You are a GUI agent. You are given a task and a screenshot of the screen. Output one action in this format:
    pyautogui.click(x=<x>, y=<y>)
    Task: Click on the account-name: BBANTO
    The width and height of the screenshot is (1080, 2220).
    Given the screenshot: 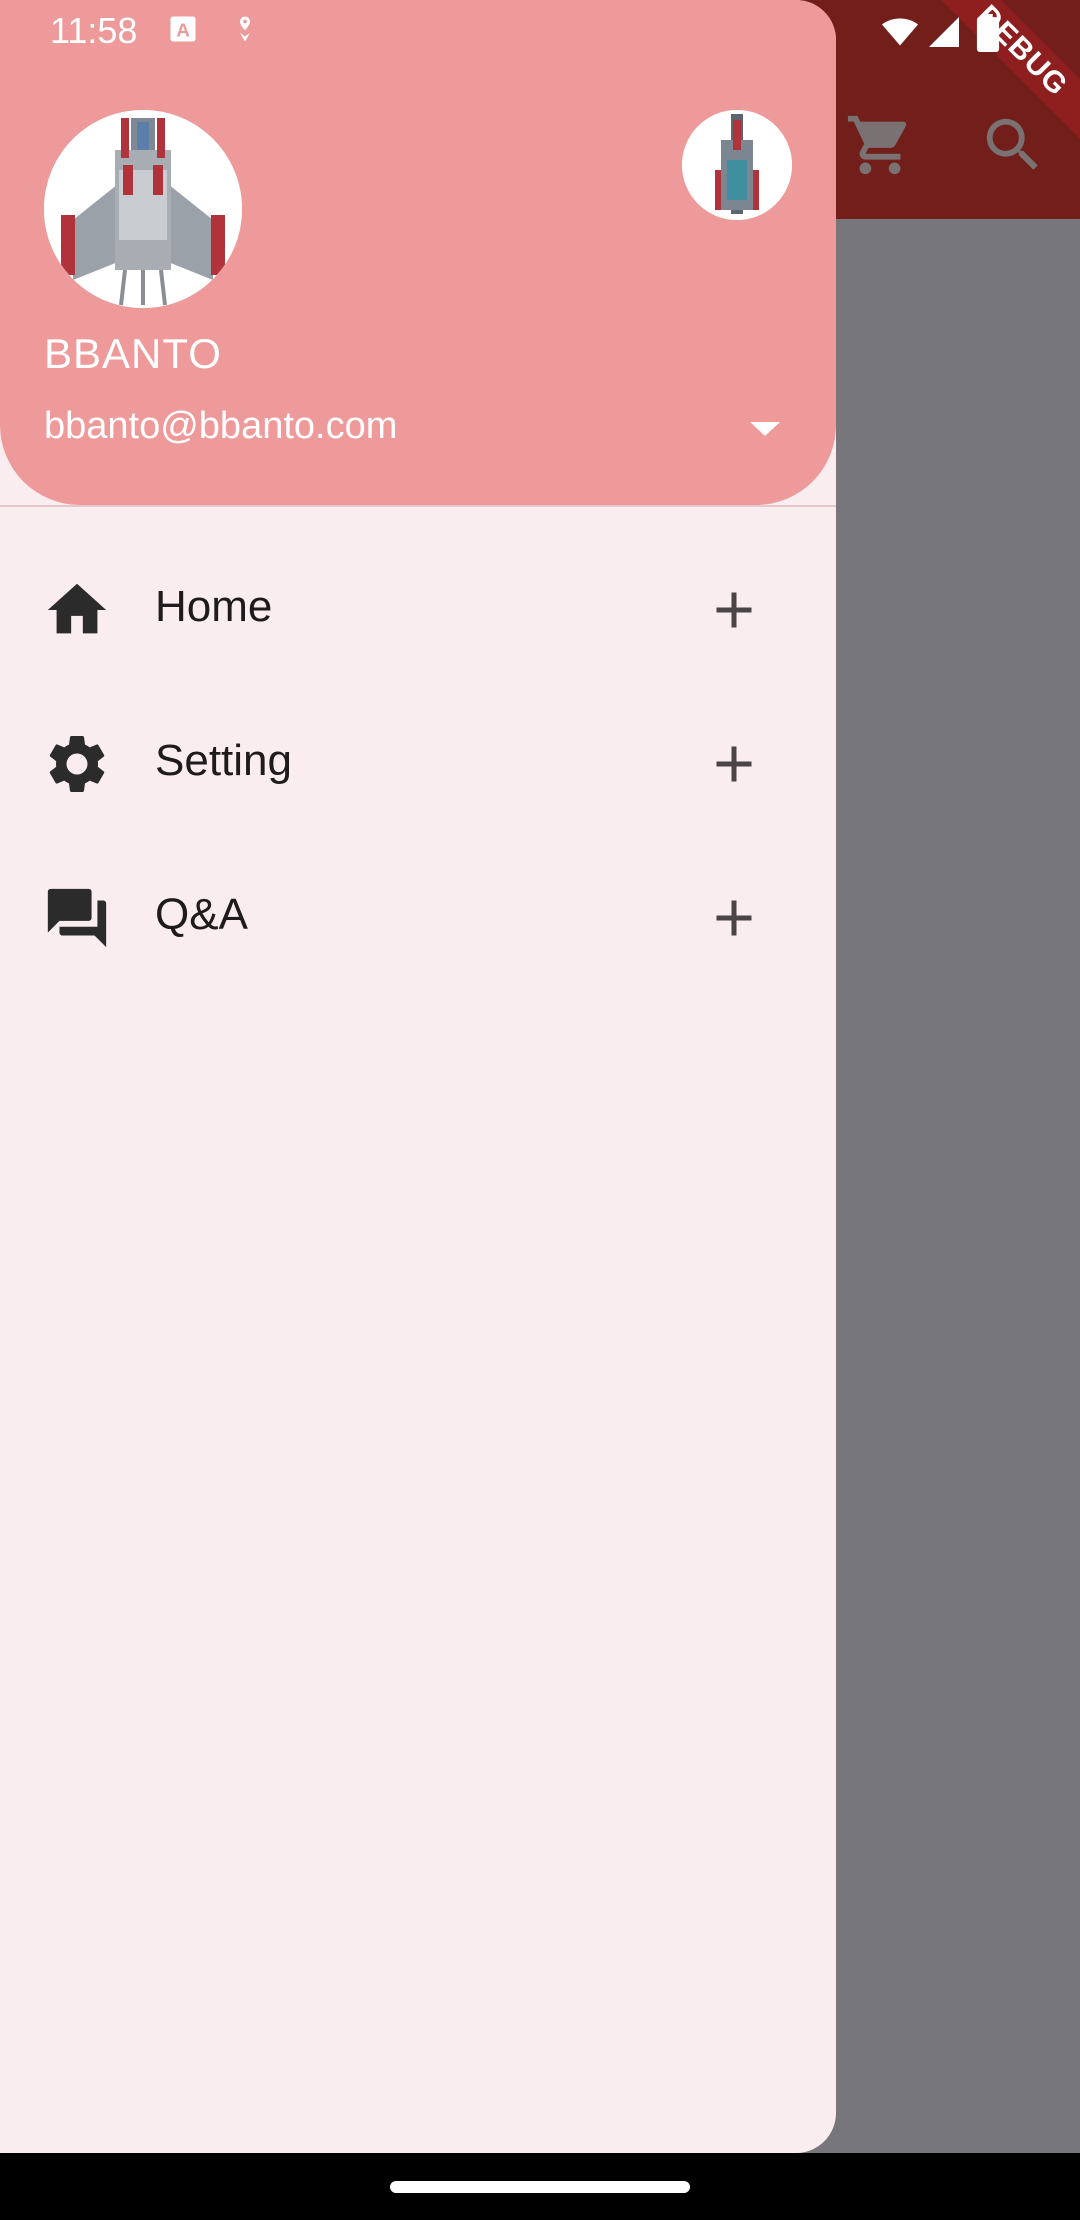 What is the action you would take?
    pyautogui.click(x=133, y=353)
    